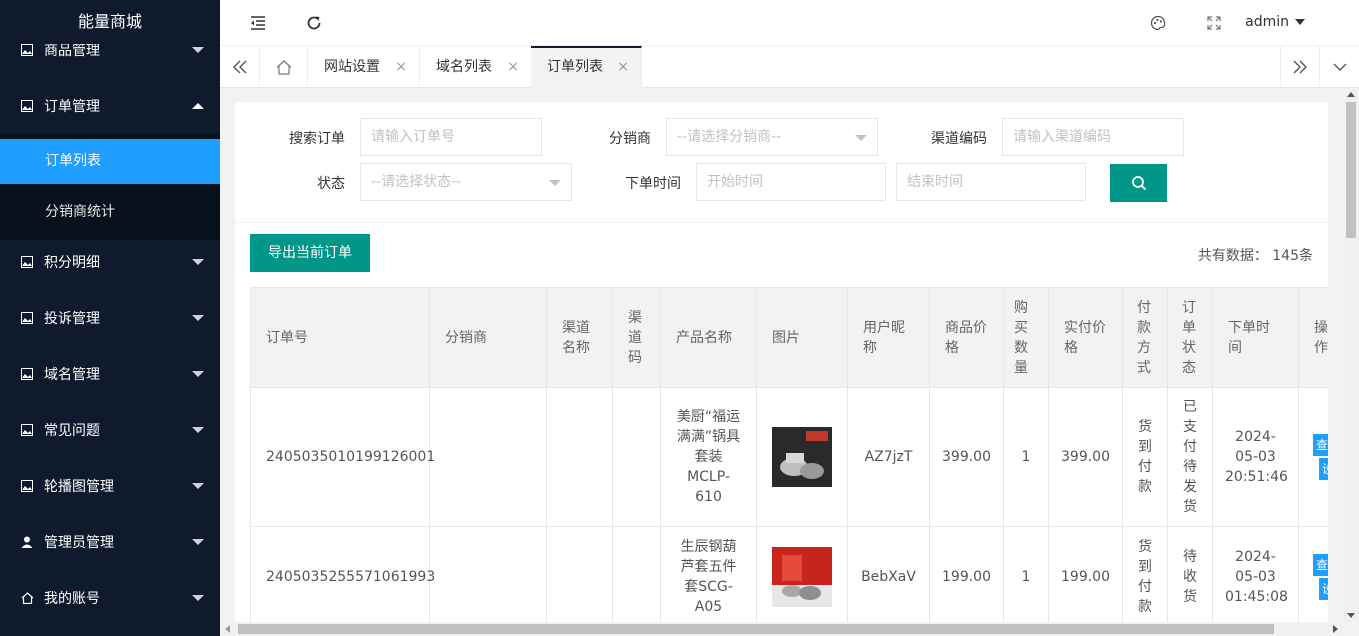 The height and width of the screenshot is (636, 1359). What do you see at coordinates (110, 262) in the screenshot?
I see `sidebar-item-points: 积分明细` at bounding box center [110, 262].